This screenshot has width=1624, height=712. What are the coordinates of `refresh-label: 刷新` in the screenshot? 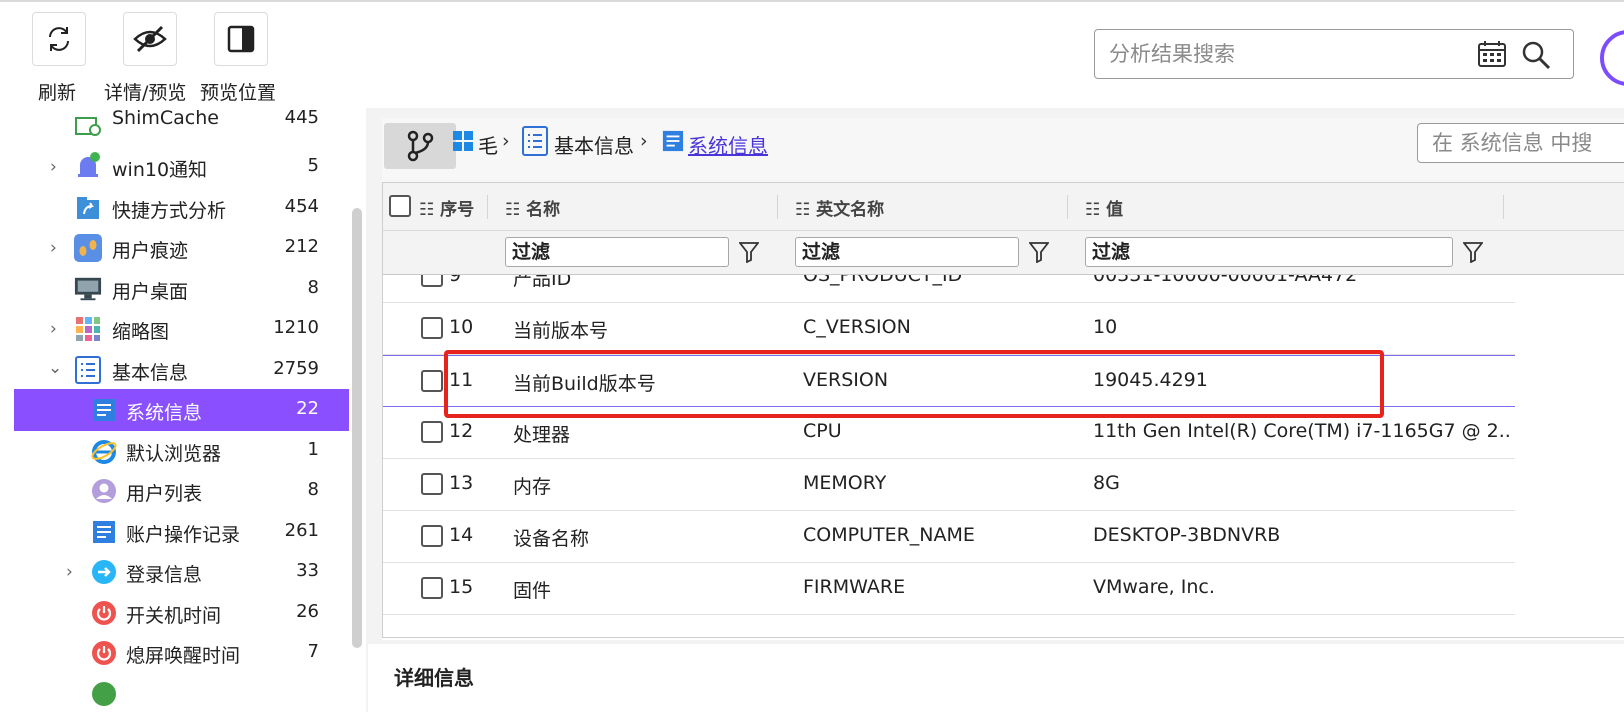 It's located at (57, 93).